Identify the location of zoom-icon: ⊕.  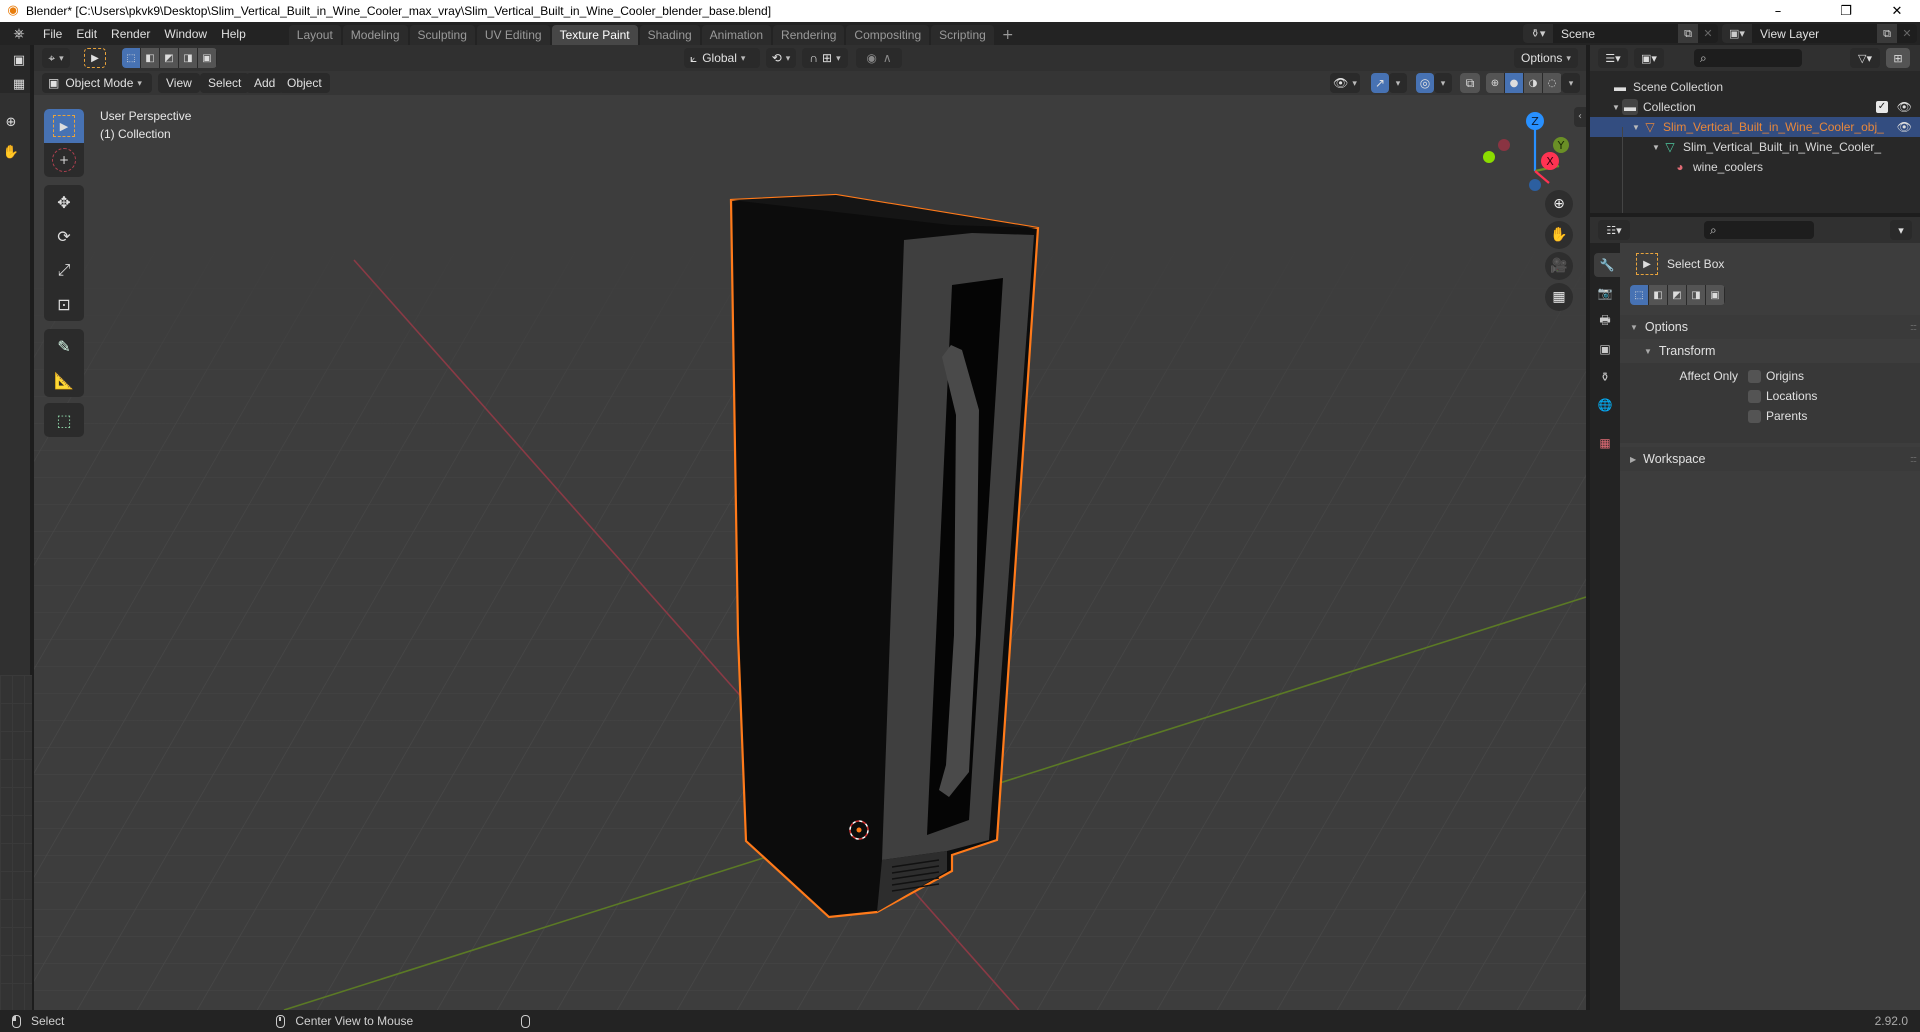
(11, 123).